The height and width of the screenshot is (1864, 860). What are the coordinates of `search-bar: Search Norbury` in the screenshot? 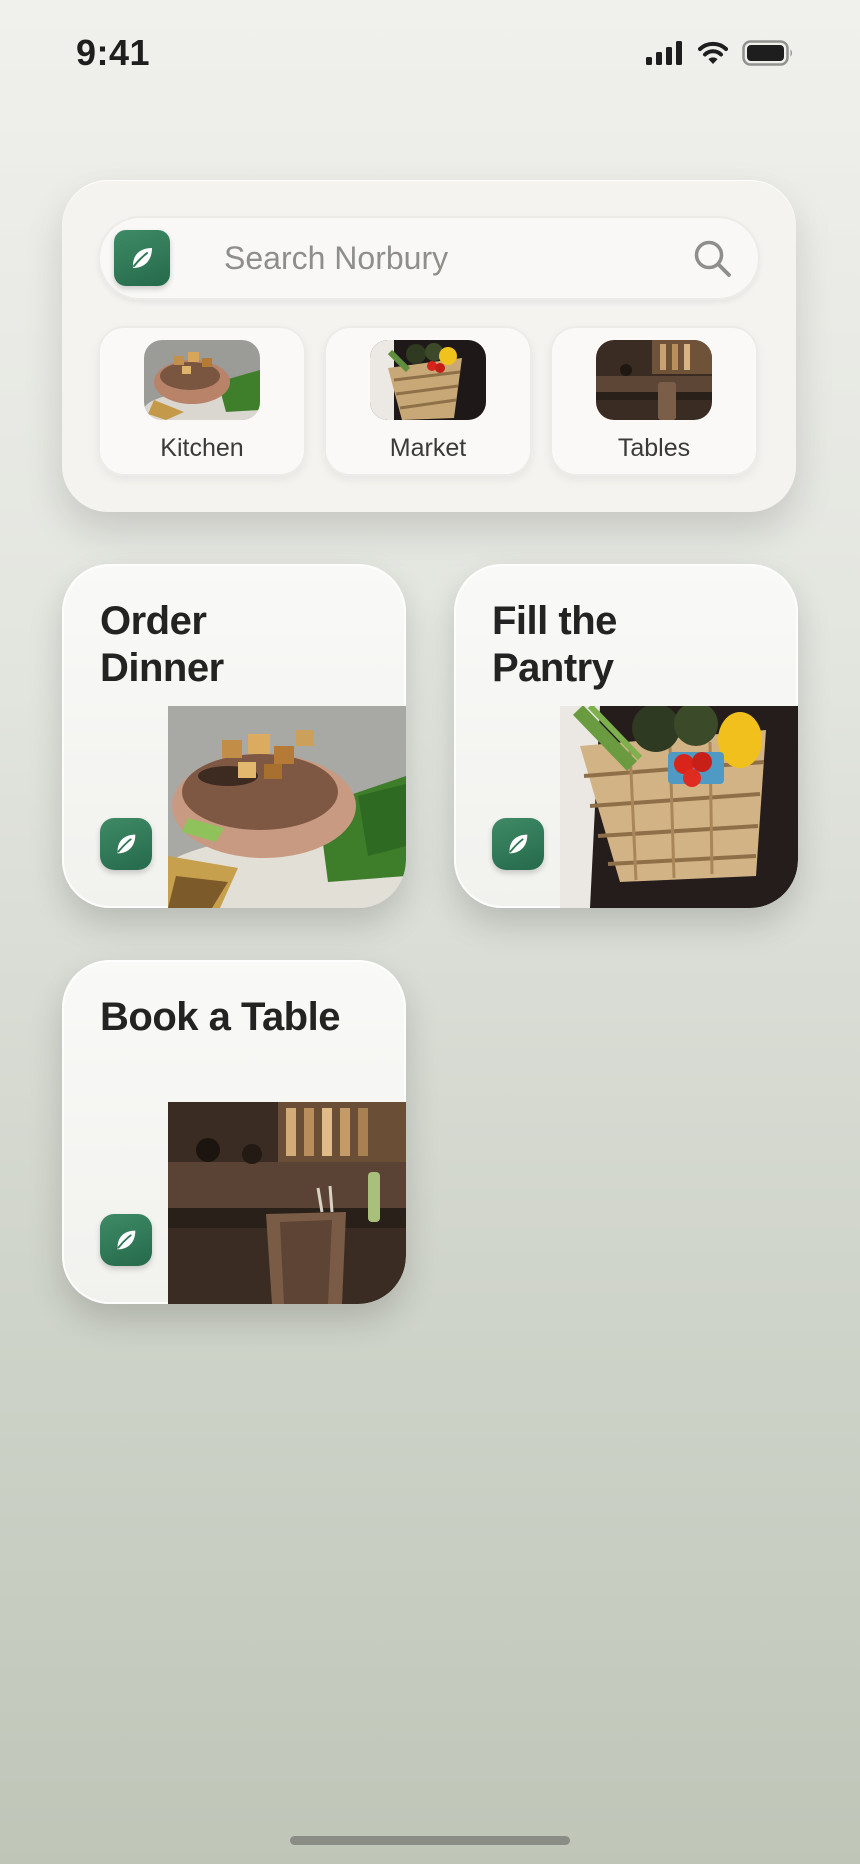 It's located at (429, 258).